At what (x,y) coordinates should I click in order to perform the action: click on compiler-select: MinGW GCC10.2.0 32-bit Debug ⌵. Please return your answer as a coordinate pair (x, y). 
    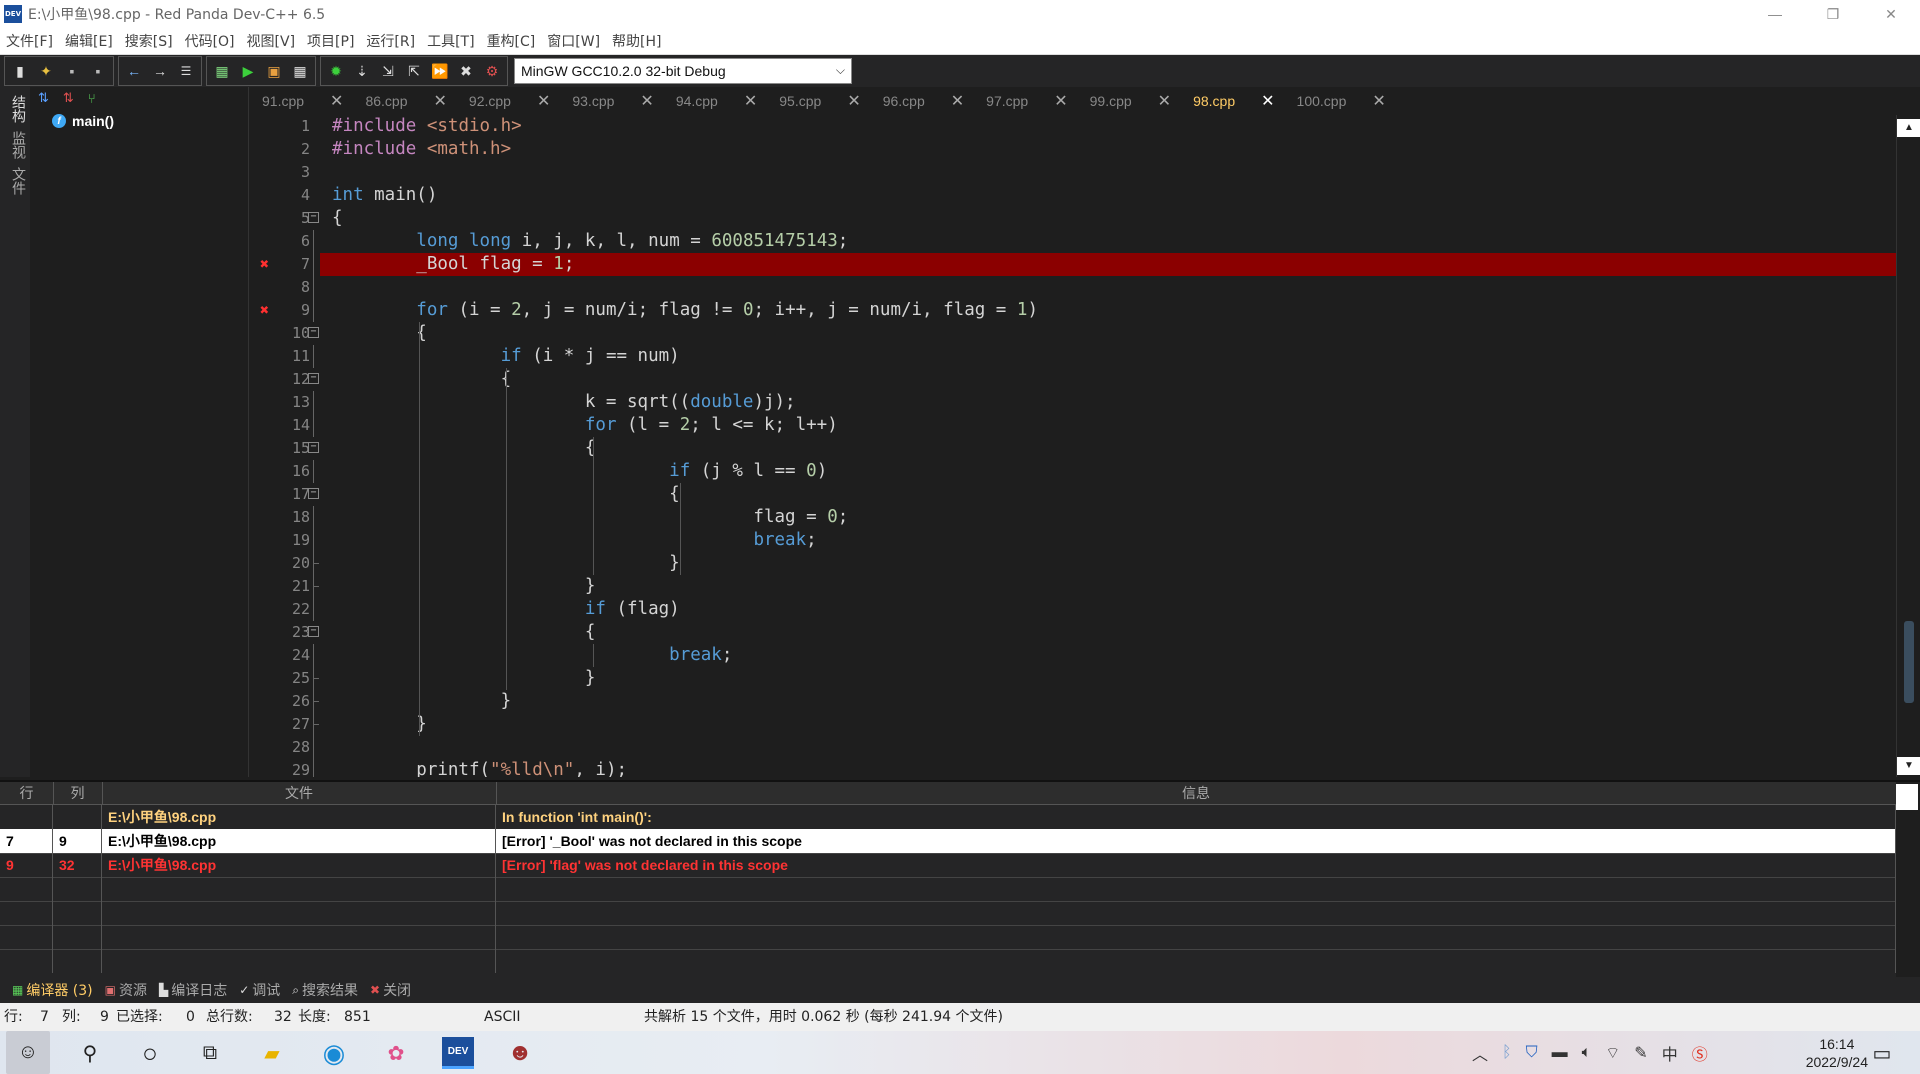
    Looking at the image, I should click on (683, 71).